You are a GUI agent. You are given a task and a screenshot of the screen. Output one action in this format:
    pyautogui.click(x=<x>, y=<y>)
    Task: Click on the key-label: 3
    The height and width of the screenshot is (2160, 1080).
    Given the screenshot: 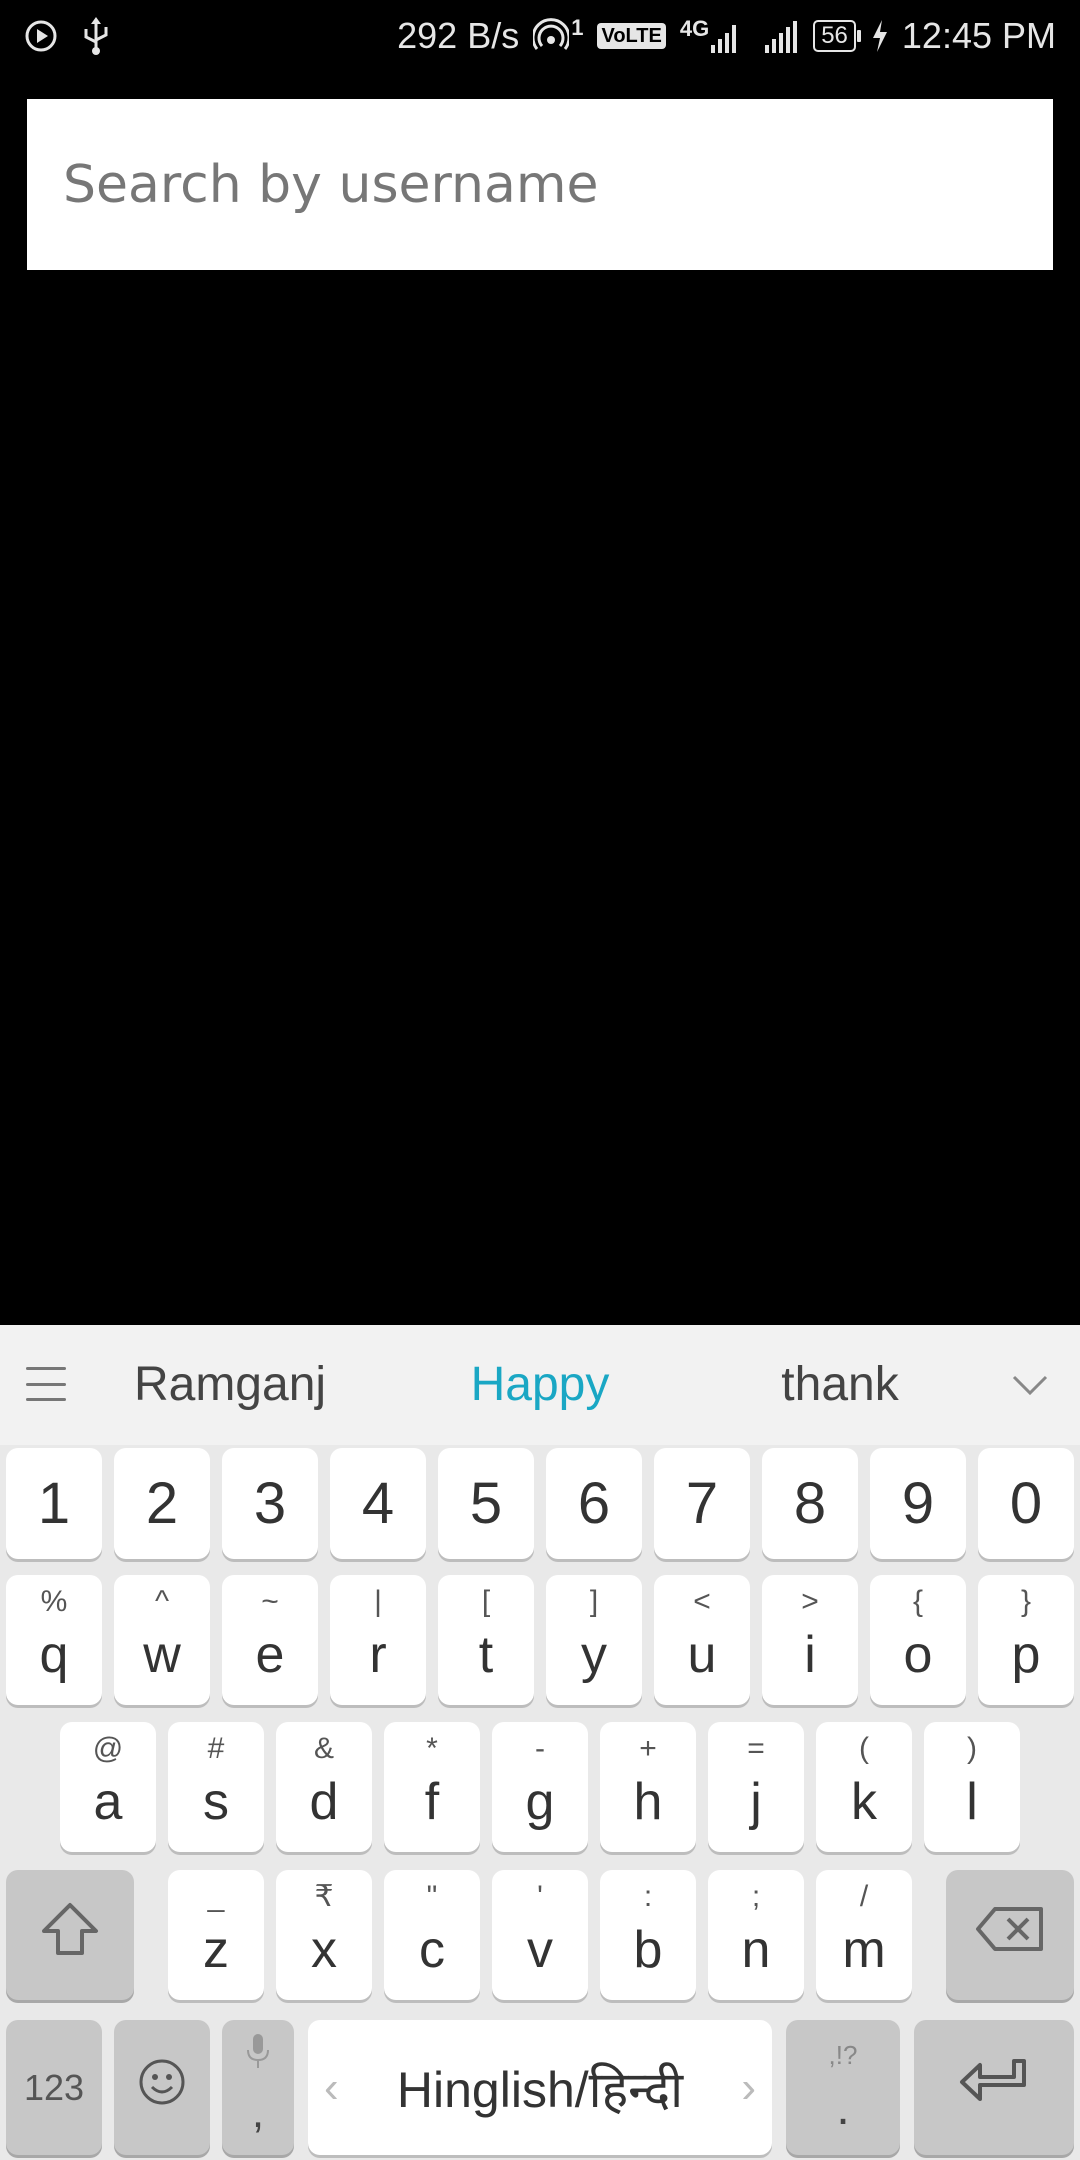 What is the action you would take?
    pyautogui.click(x=270, y=1503)
    